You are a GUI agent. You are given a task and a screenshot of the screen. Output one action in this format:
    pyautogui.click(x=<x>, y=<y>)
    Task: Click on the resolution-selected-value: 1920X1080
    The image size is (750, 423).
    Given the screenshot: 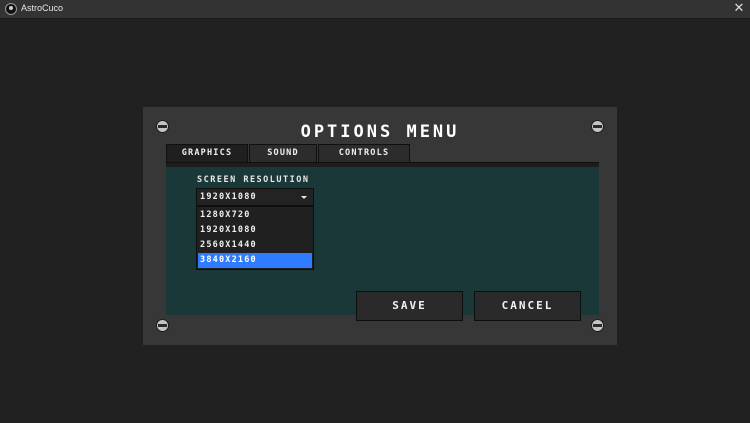 What is the action you would take?
    pyautogui.click(x=228, y=197)
    